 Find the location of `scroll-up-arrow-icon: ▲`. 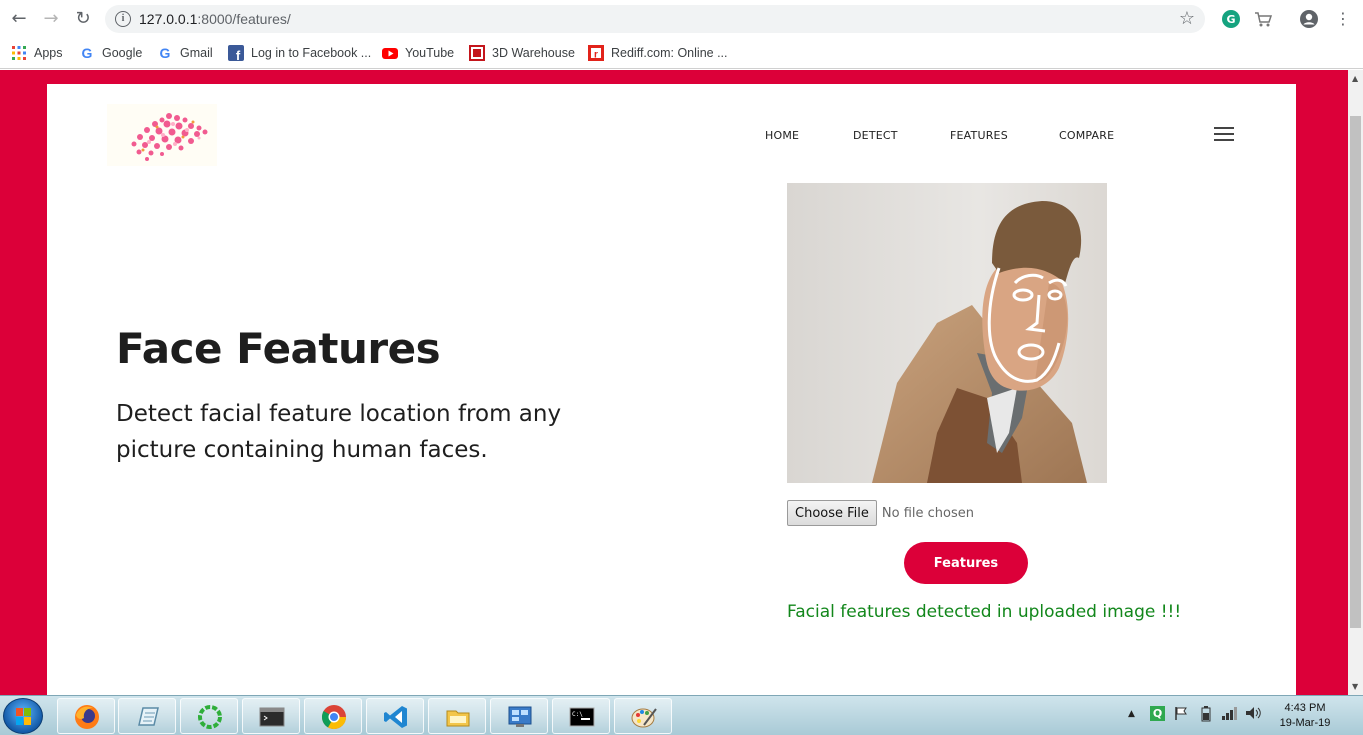

scroll-up-arrow-icon: ▲ is located at coordinates (1355, 78).